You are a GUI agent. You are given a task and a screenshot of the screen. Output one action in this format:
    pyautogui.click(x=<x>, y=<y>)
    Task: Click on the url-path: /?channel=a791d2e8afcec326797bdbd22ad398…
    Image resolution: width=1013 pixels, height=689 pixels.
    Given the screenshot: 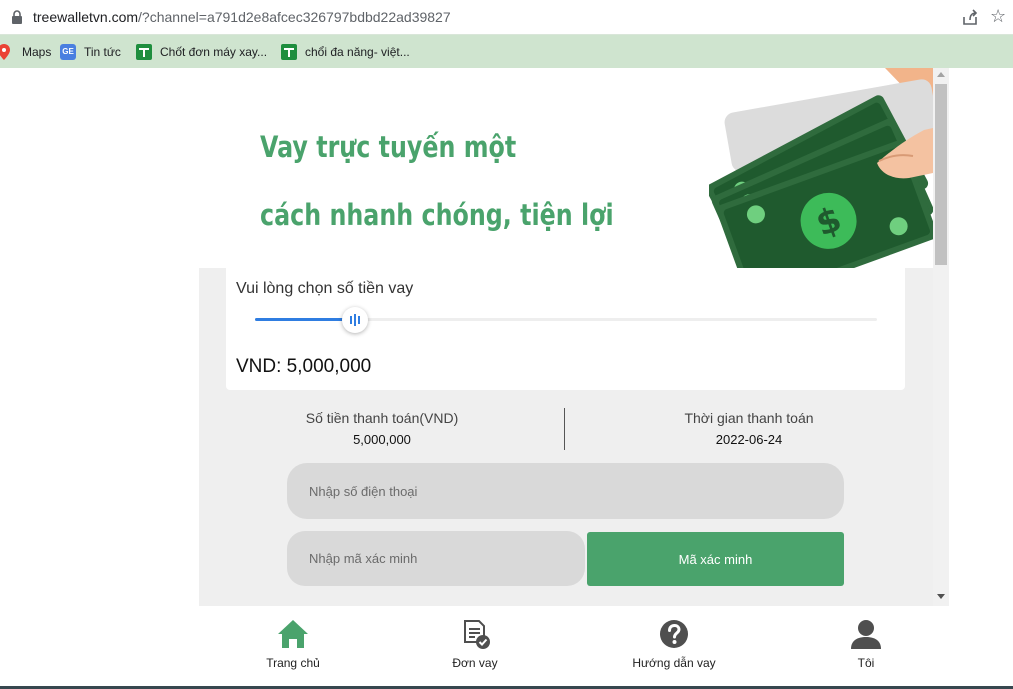 What is the action you would take?
    pyautogui.click(x=294, y=17)
    